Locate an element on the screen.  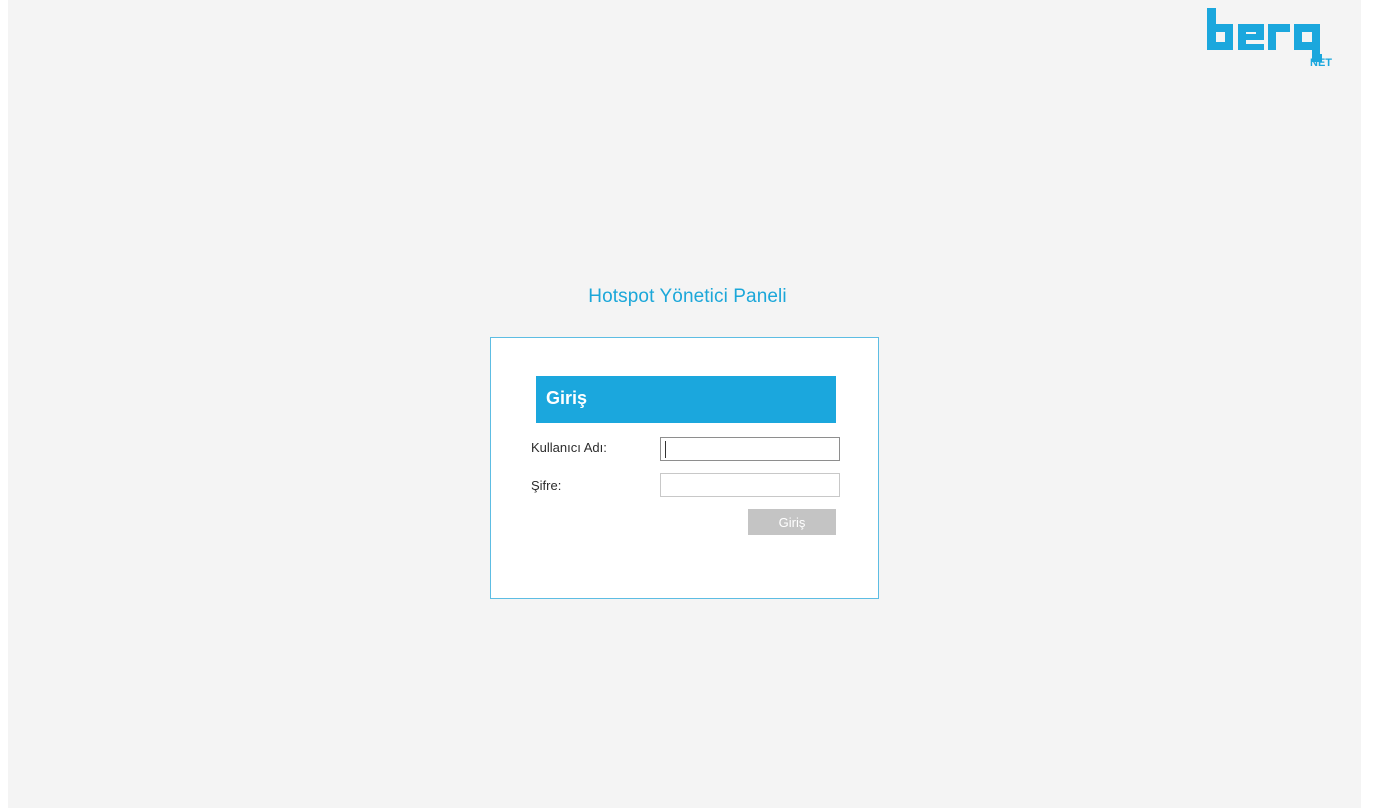
login-button: Giriş is located at coordinates (792, 522).